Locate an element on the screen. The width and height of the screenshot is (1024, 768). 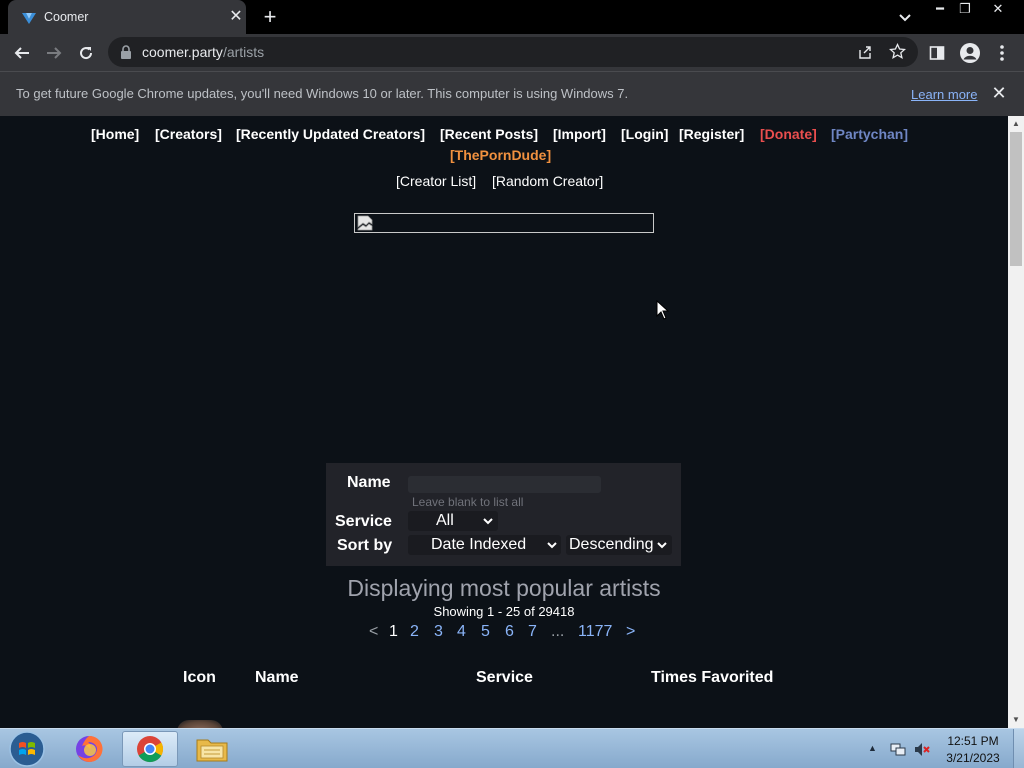
nav-donate: [Donate] is located at coordinates (788, 134).